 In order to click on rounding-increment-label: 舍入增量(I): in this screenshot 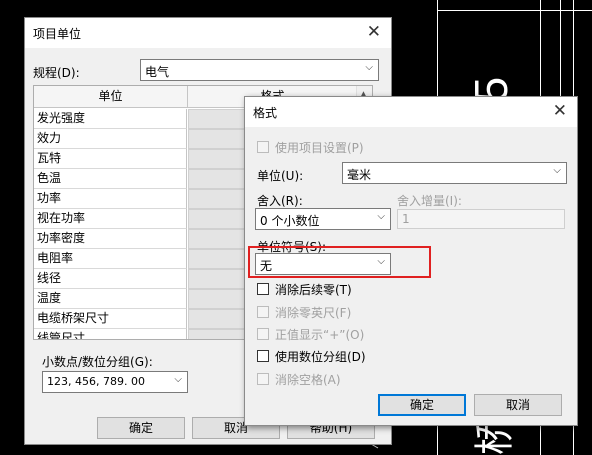, I will do `click(429, 201)`.